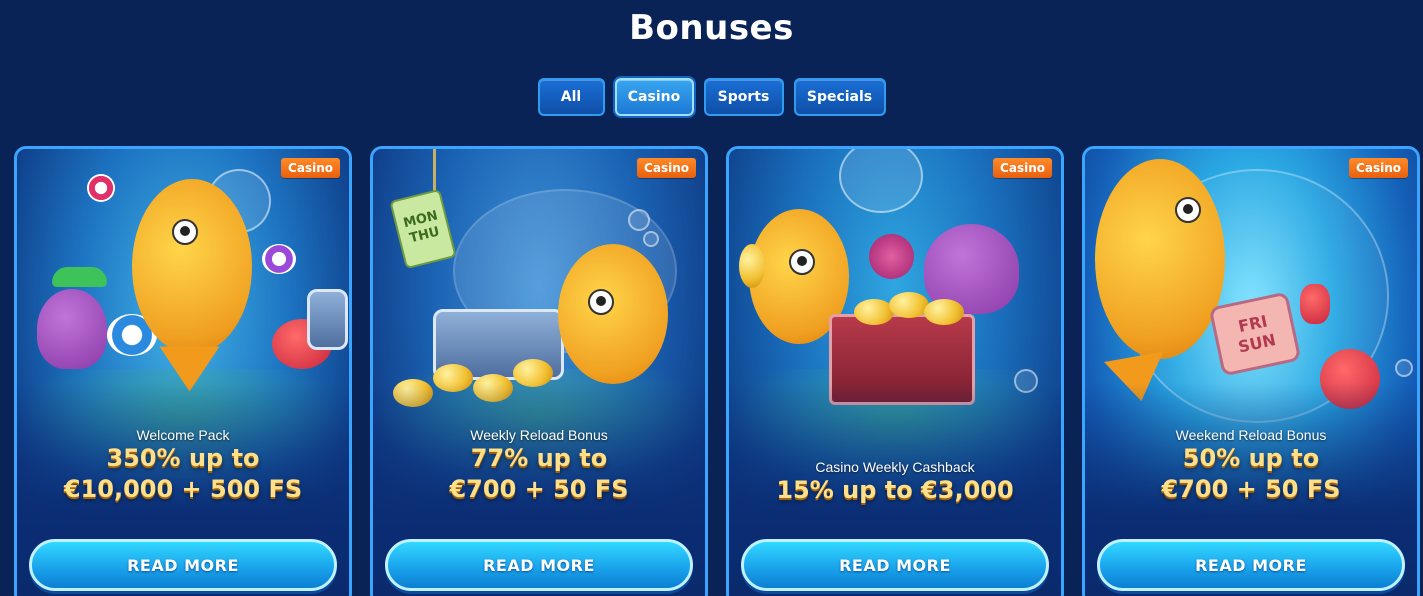  Describe the element at coordinates (539, 435) in the screenshot. I see `bonus-name: Weekly Reload Bonus` at that location.